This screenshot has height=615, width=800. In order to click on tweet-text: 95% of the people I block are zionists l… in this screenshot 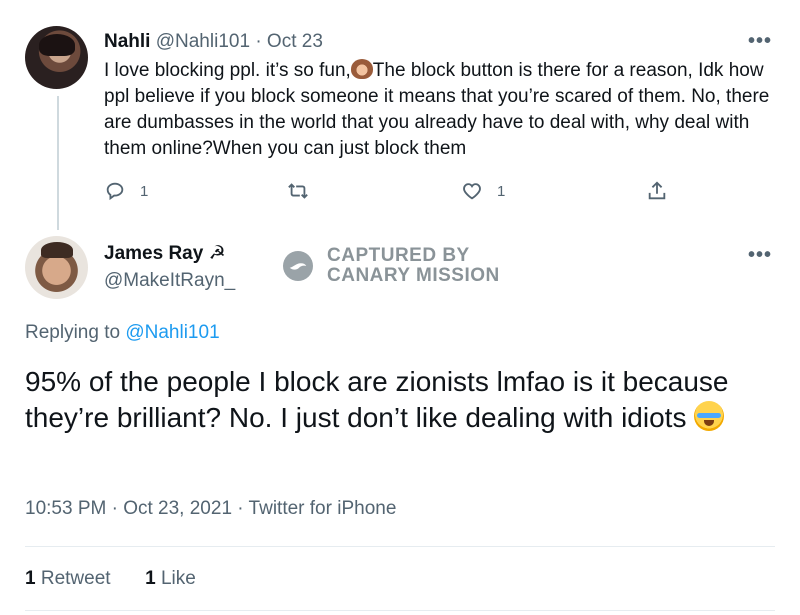, I will do `click(377, 399)`.